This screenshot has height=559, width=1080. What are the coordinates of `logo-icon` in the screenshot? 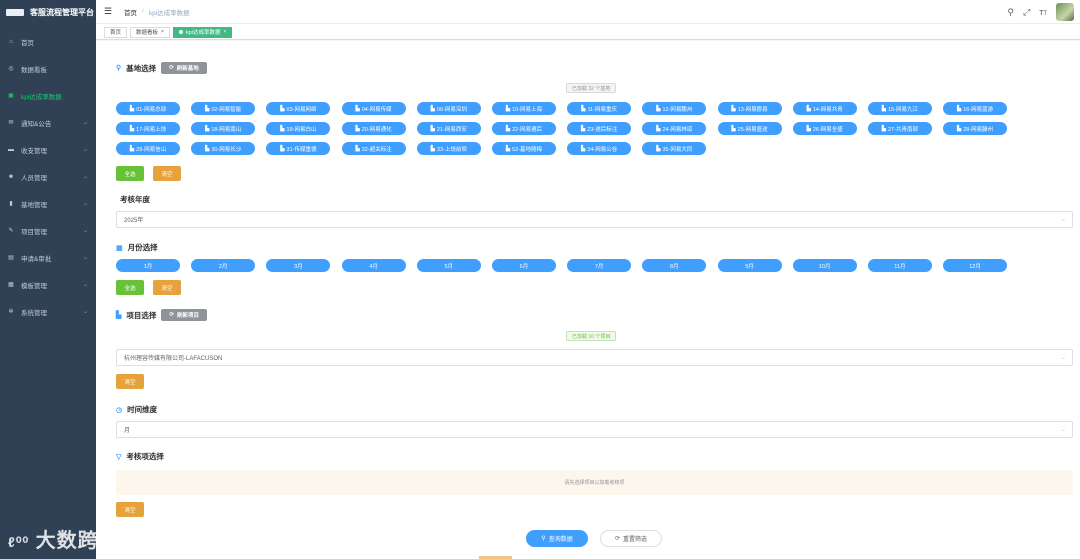 It's located at (15, 12).